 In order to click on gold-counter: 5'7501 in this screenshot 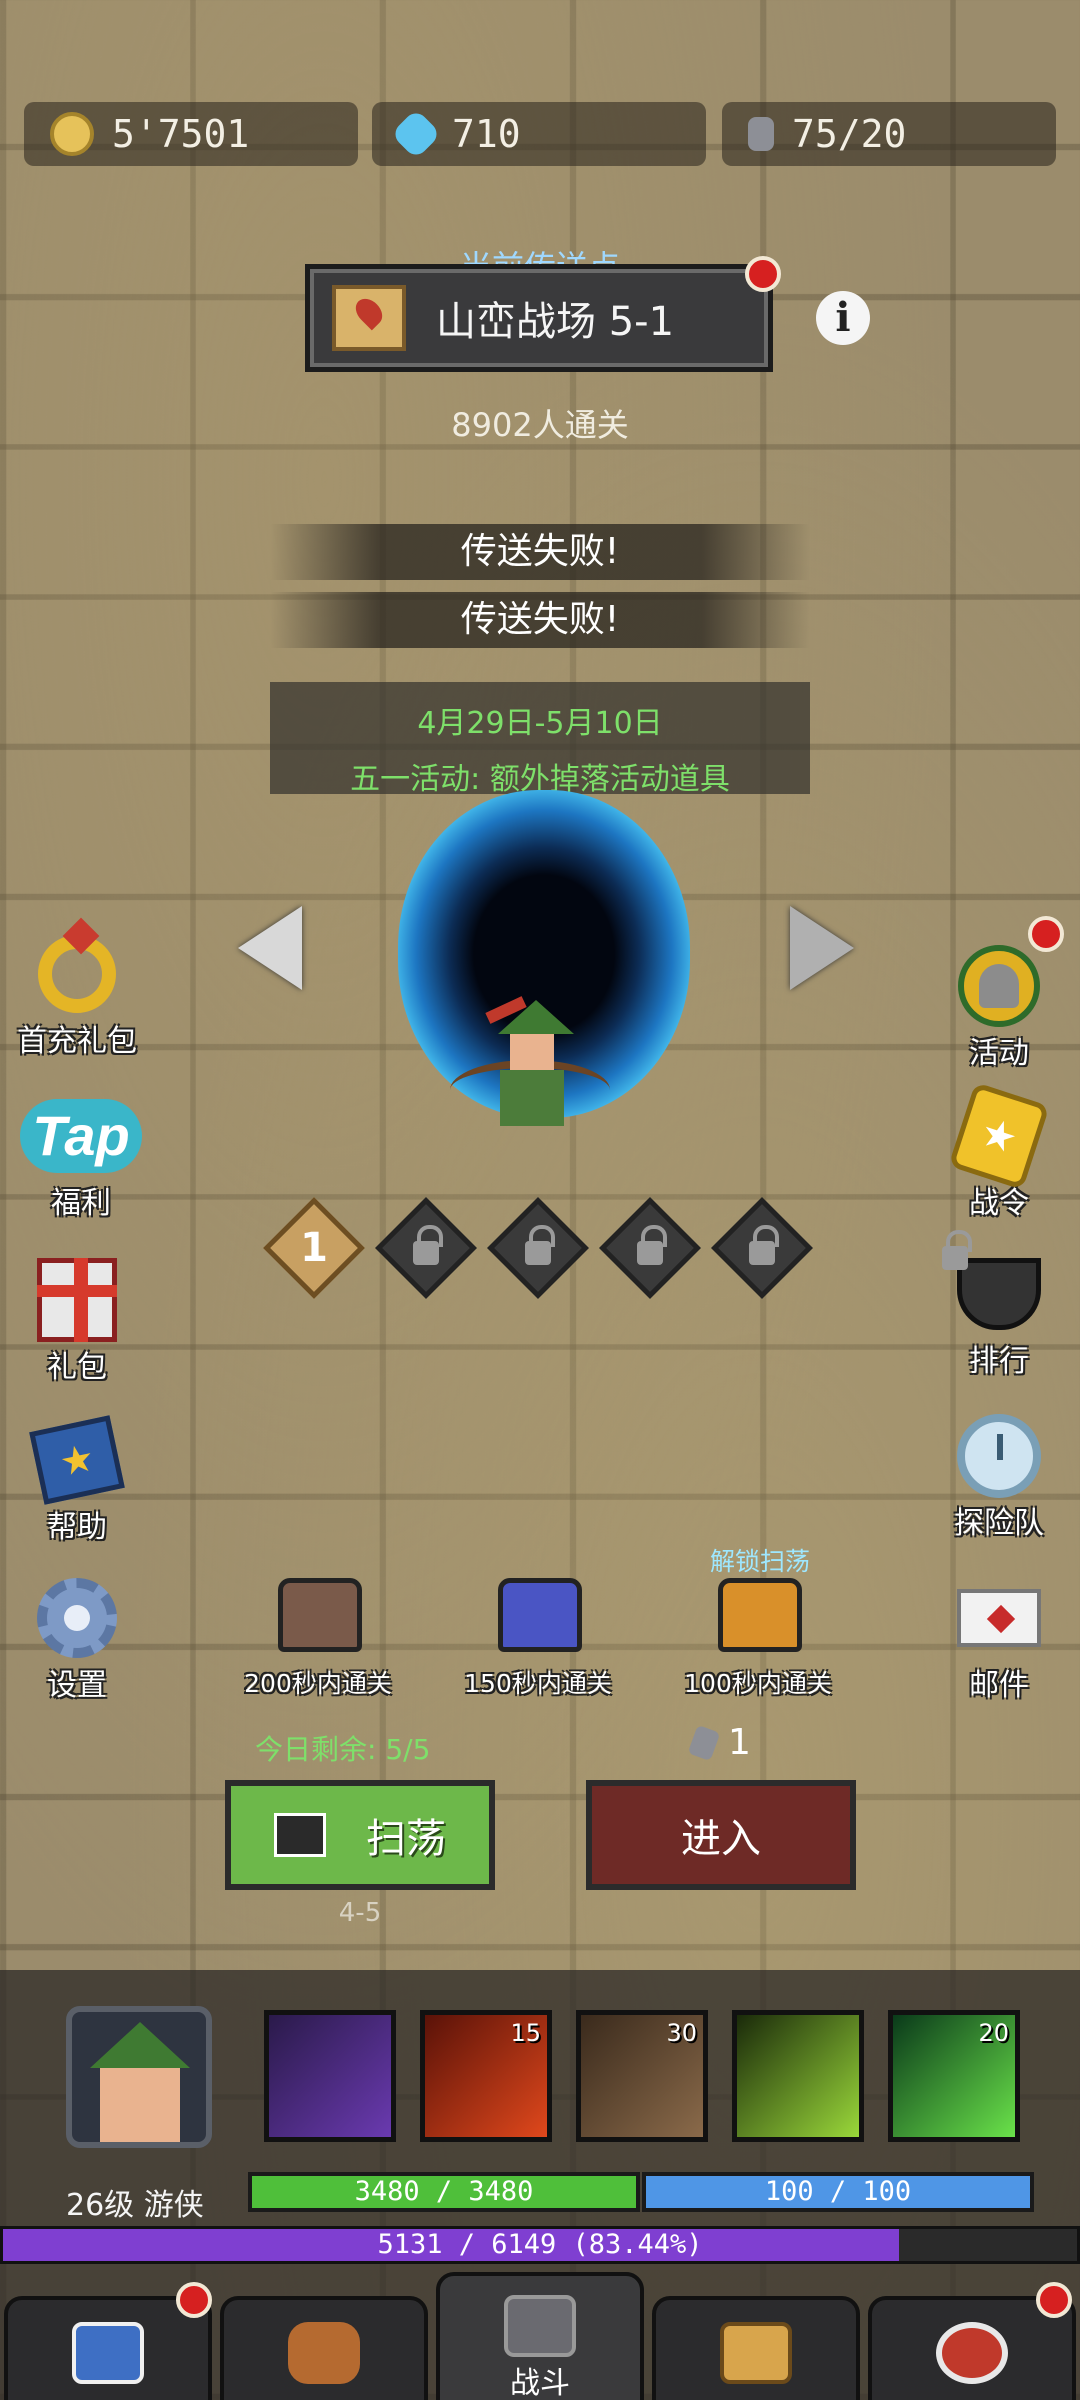, I will do `click(191, 134)`.